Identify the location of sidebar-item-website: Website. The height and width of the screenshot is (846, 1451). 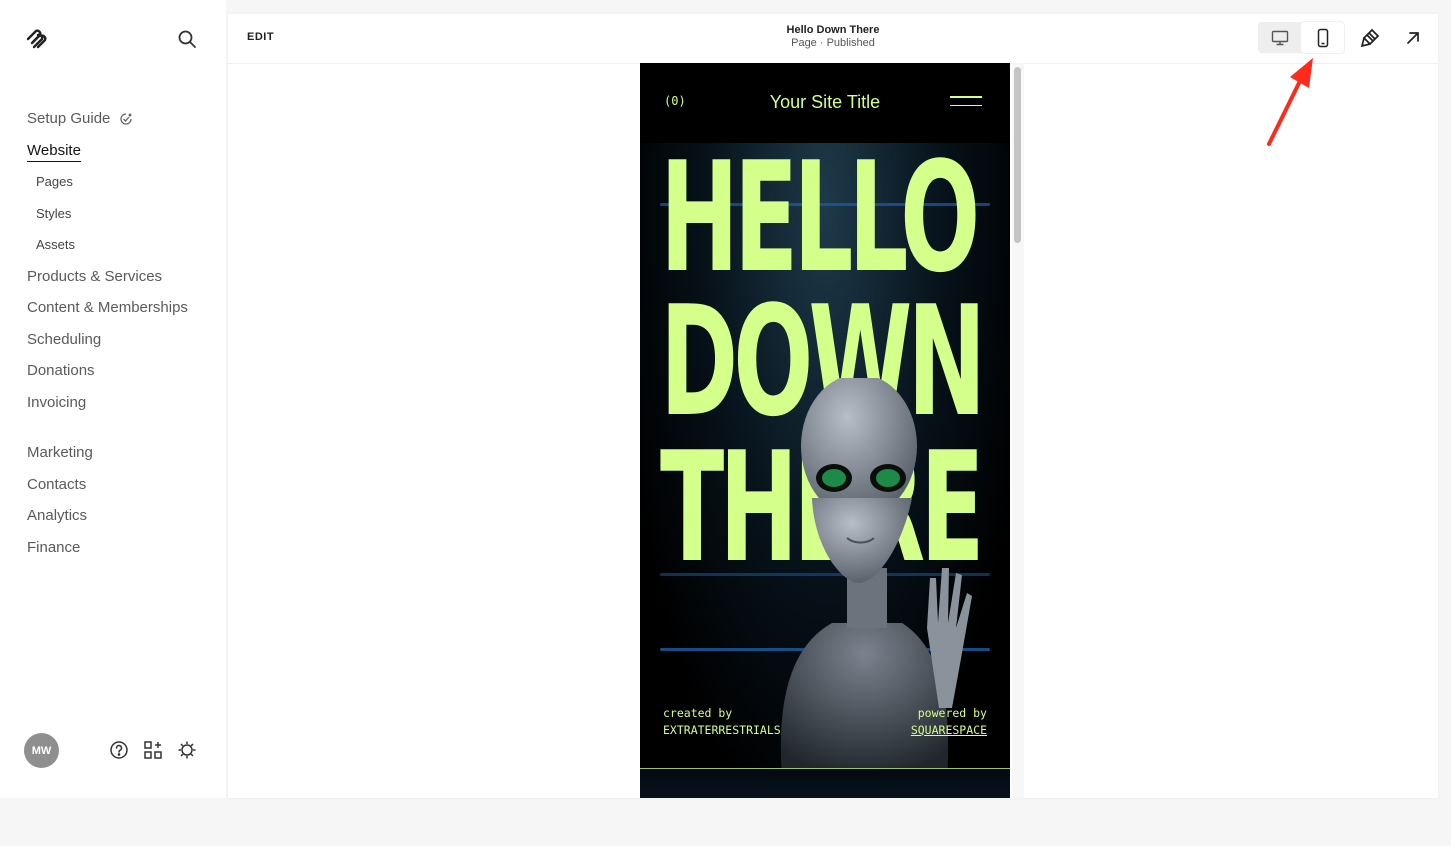
(107, 156).